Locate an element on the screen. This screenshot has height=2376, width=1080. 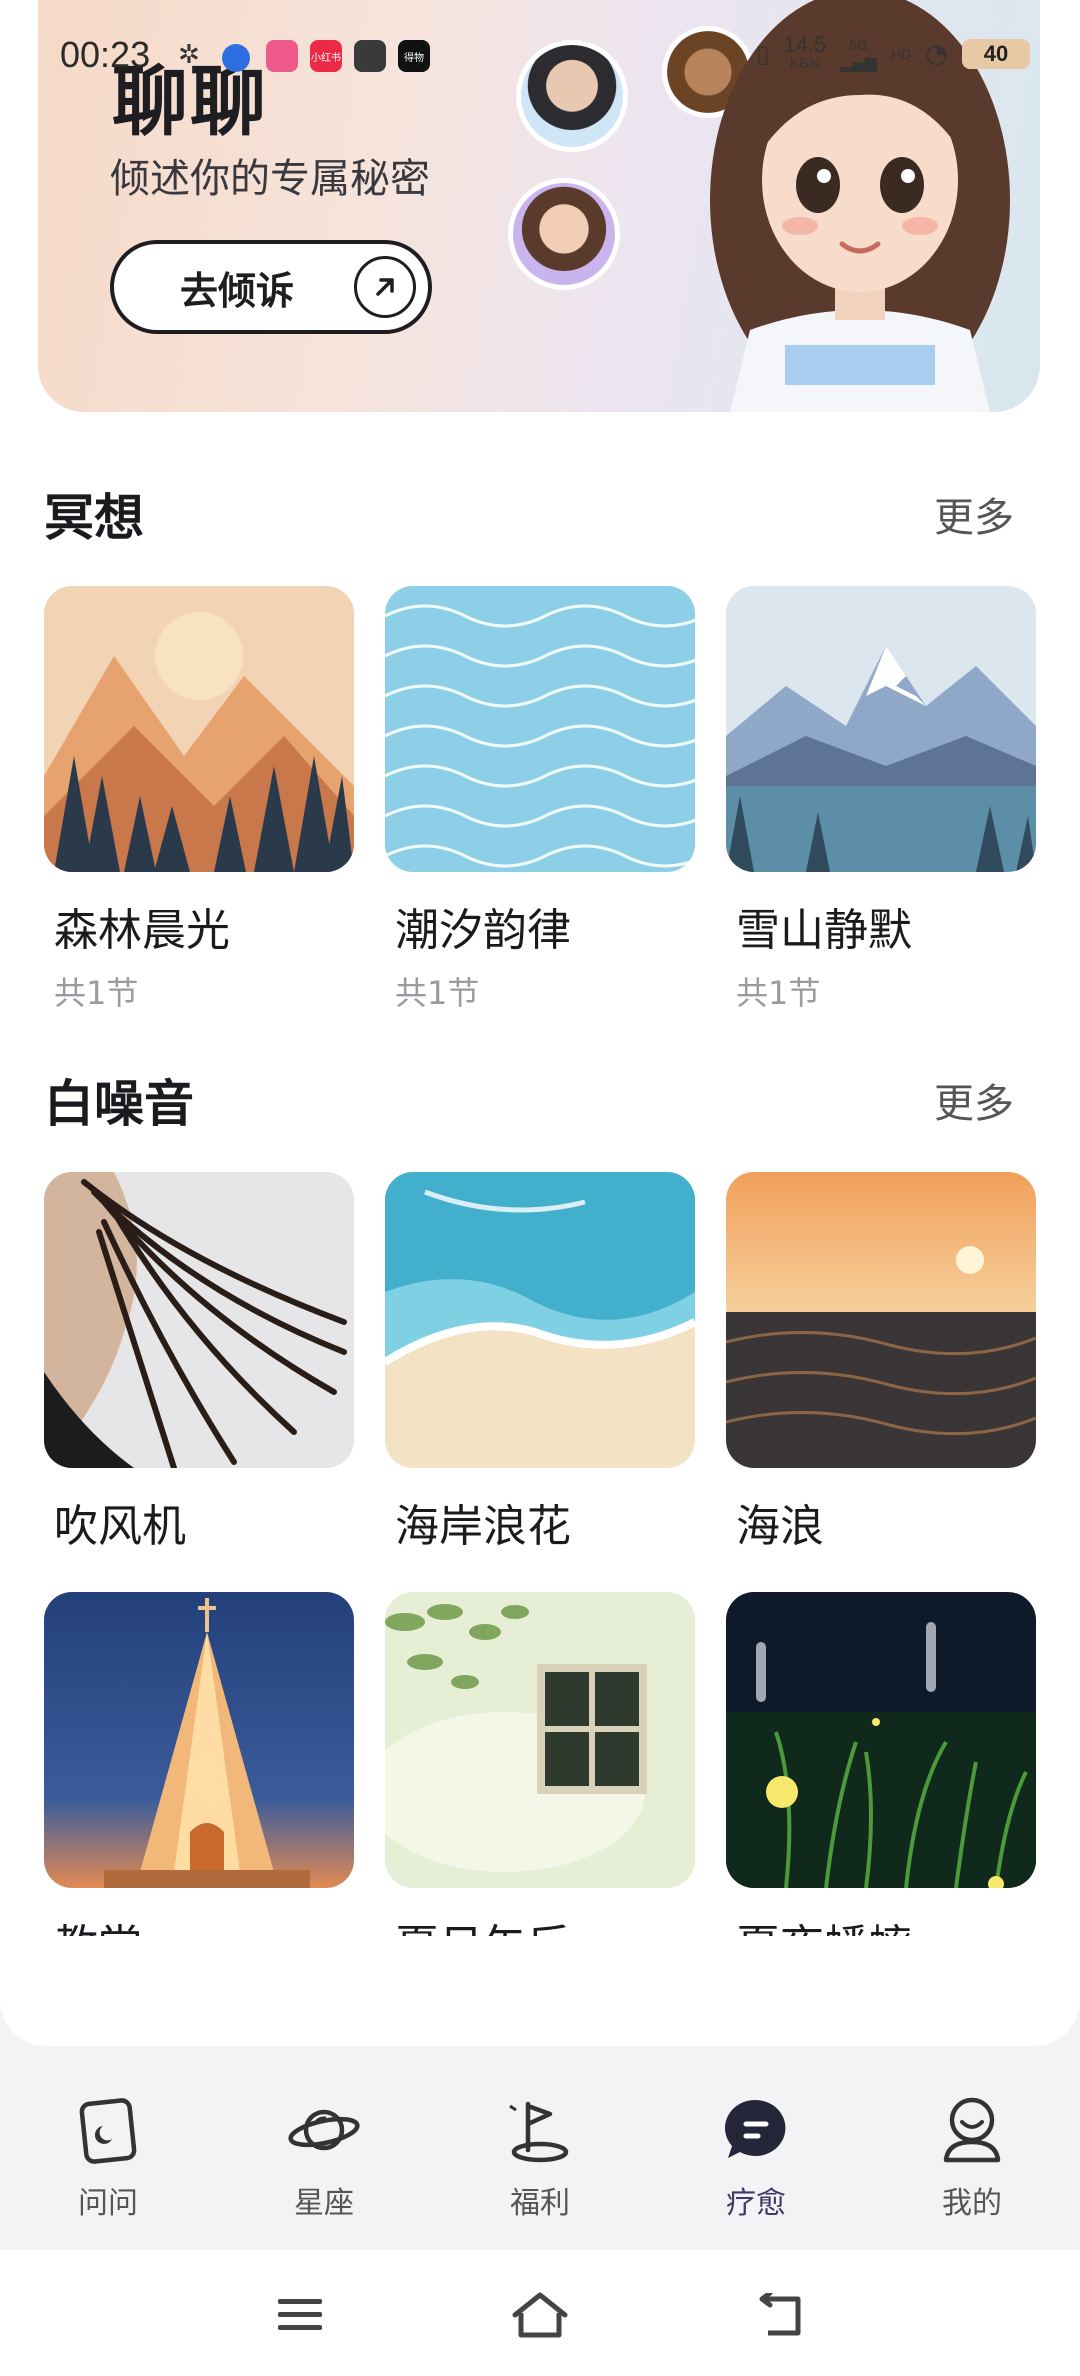
tab-horoscope: 星座 is located at coordinates (324, 2160).